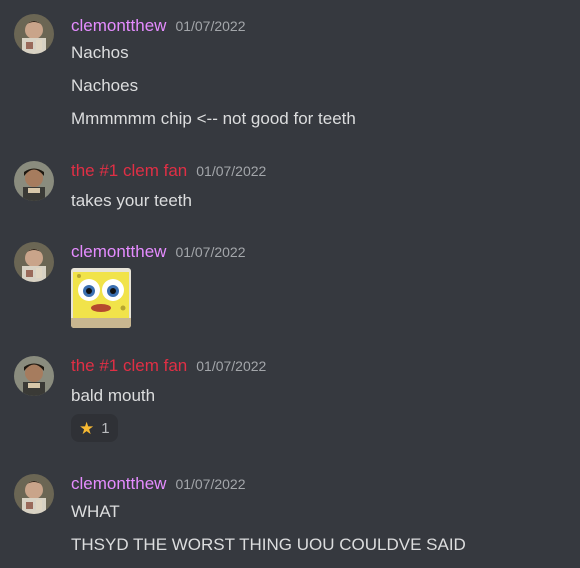 This screenshot has height=568, width=580. Describe the element at coordinates (101, 298) in the screenshot. I see `spongebob-image` at that location.